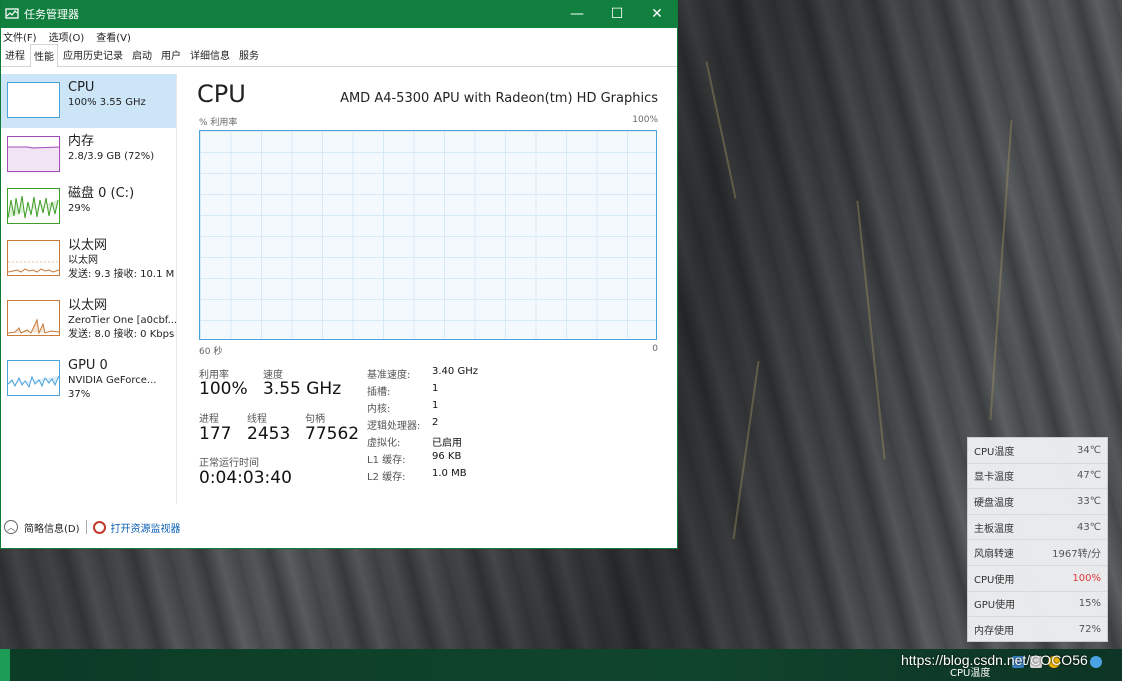  What do you see at coordinates (994, 503) in the screenshot?
I see `sensor-label: 硬盘温度` at bounding box center [994, 503].